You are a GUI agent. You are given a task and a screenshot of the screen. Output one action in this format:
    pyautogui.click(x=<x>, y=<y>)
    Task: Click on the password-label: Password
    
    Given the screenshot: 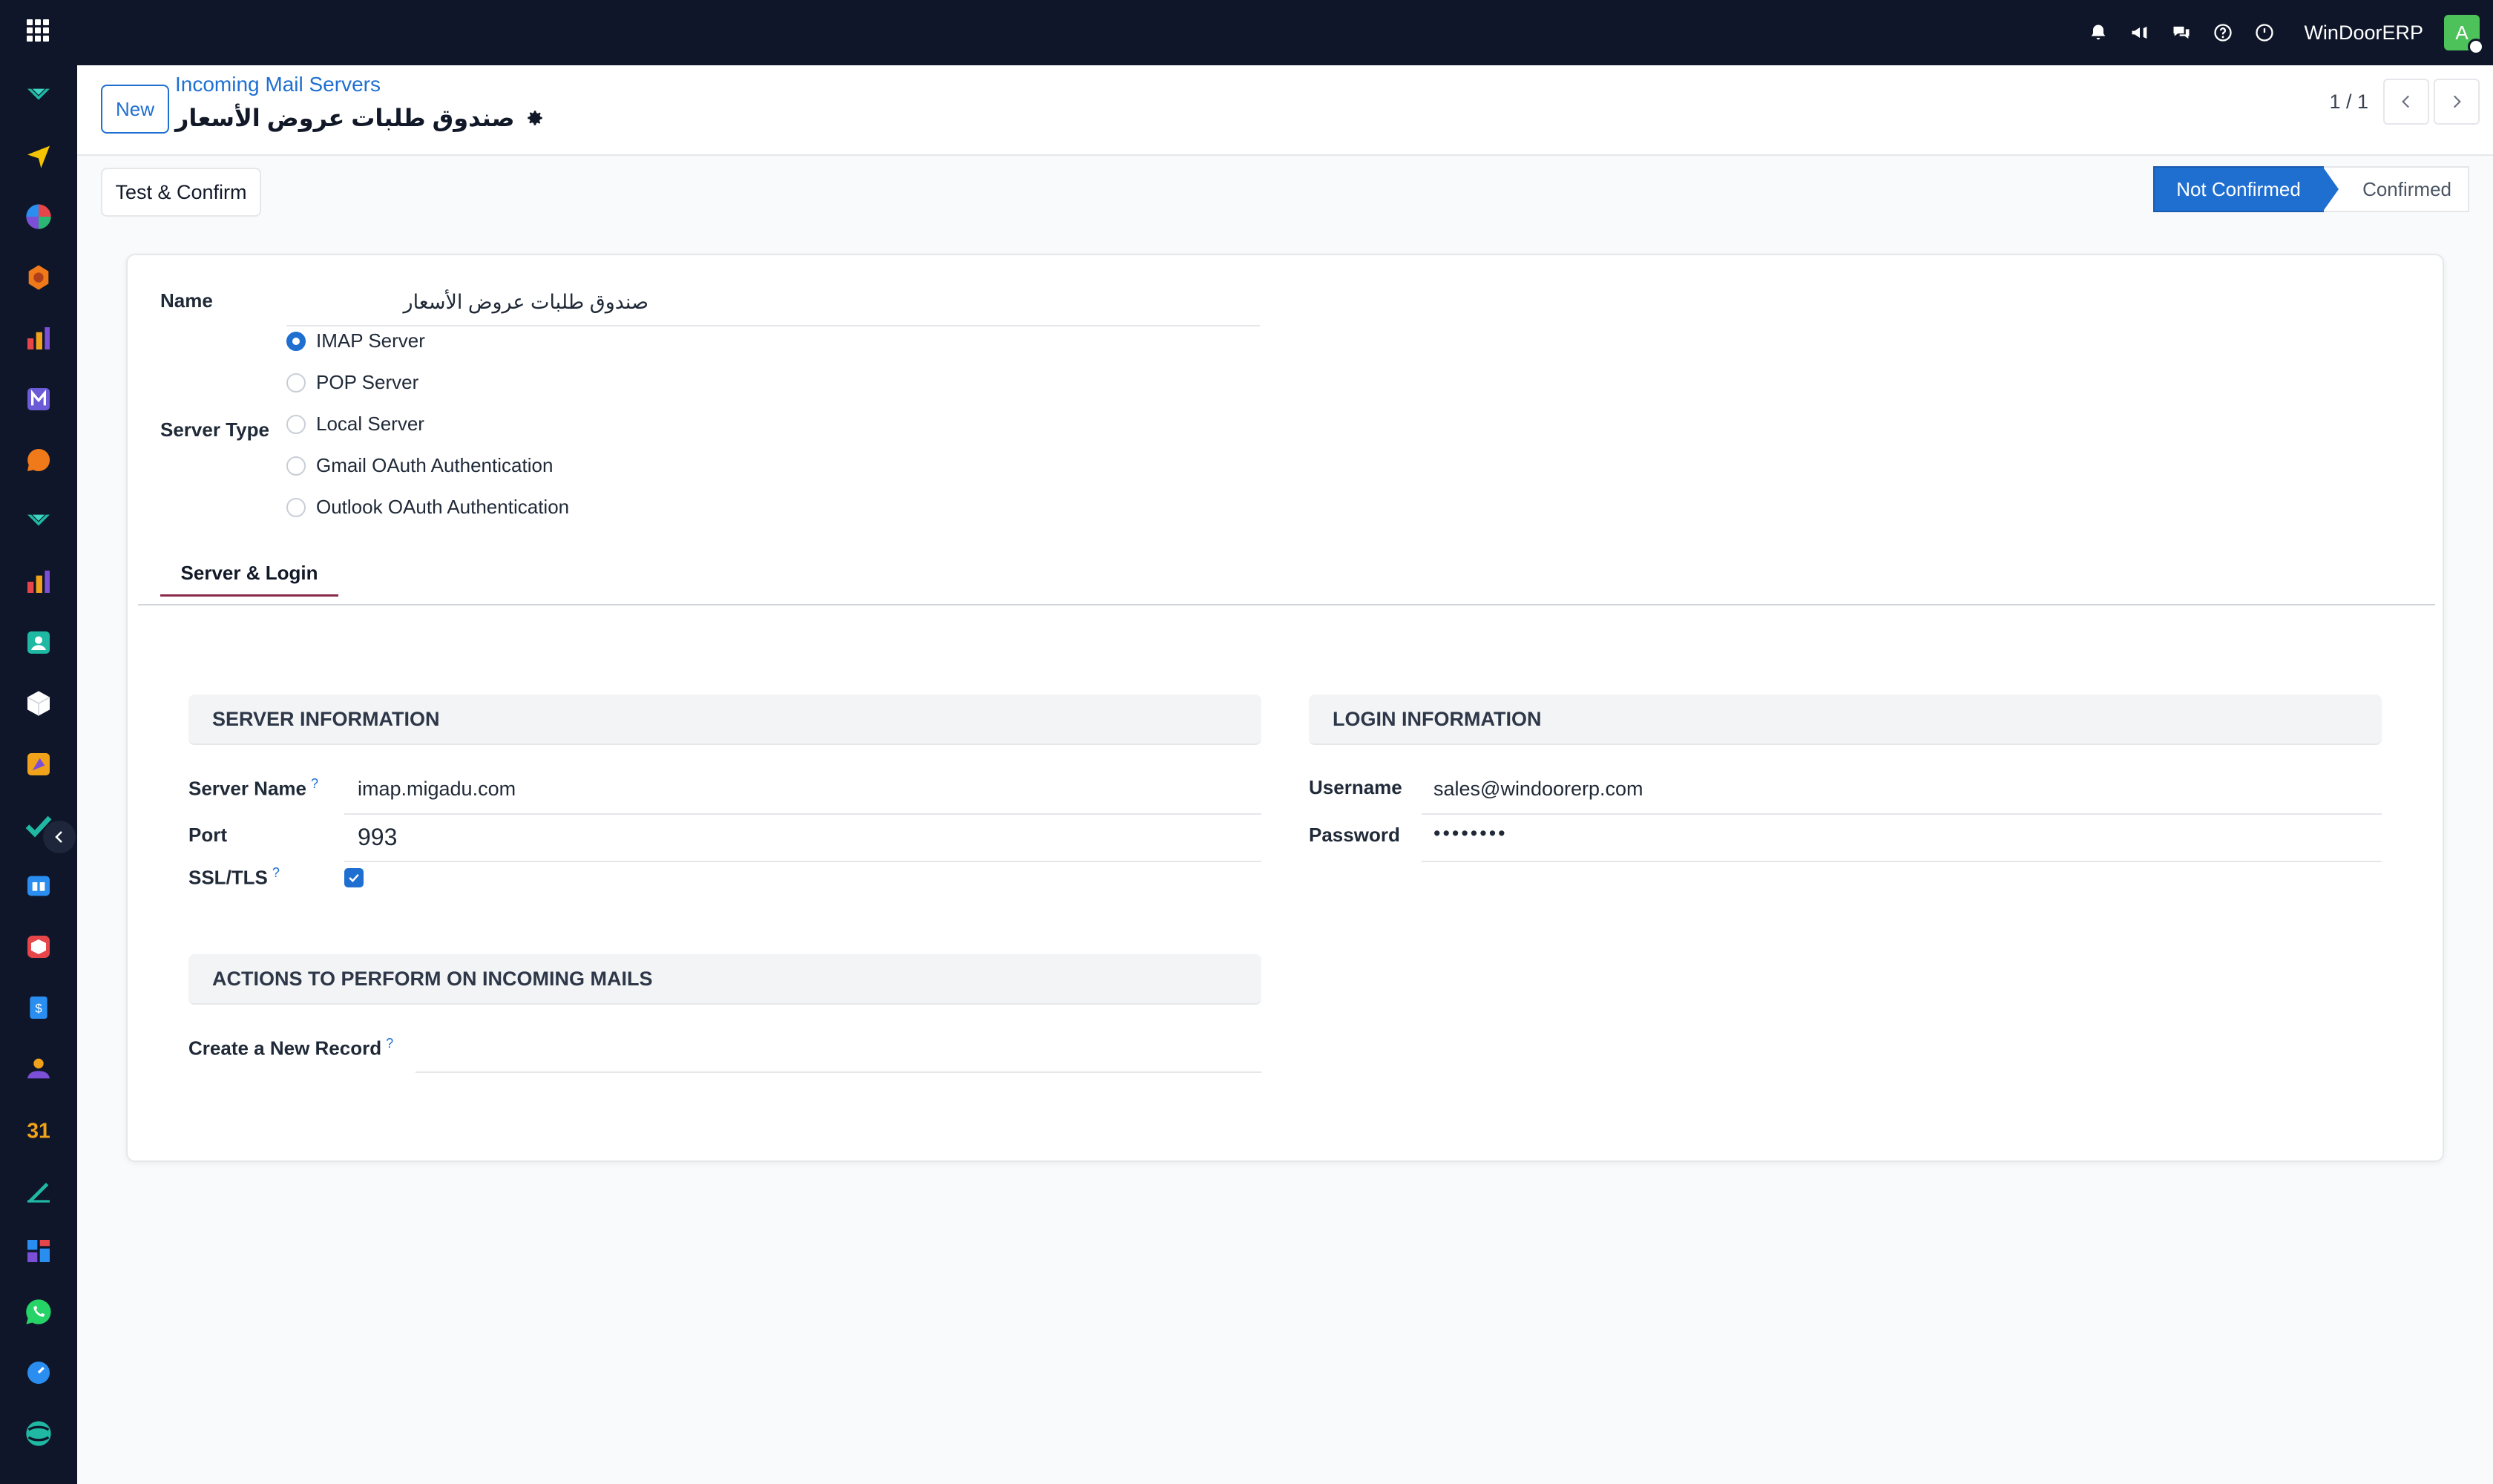 What is the action you would take?
    pyautogui.click(x=1354, y=835)
    